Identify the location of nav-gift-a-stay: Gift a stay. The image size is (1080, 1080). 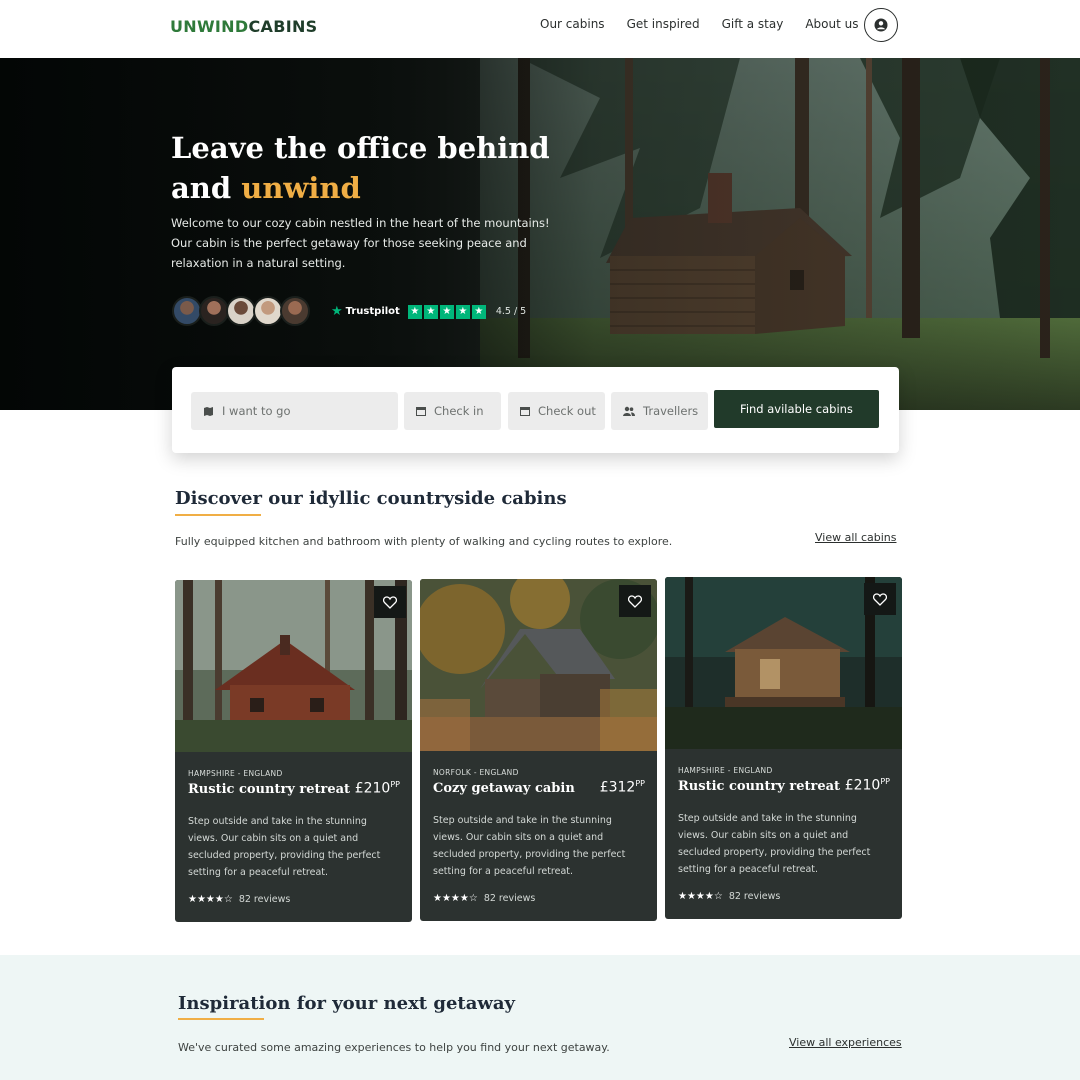
(753, 24).